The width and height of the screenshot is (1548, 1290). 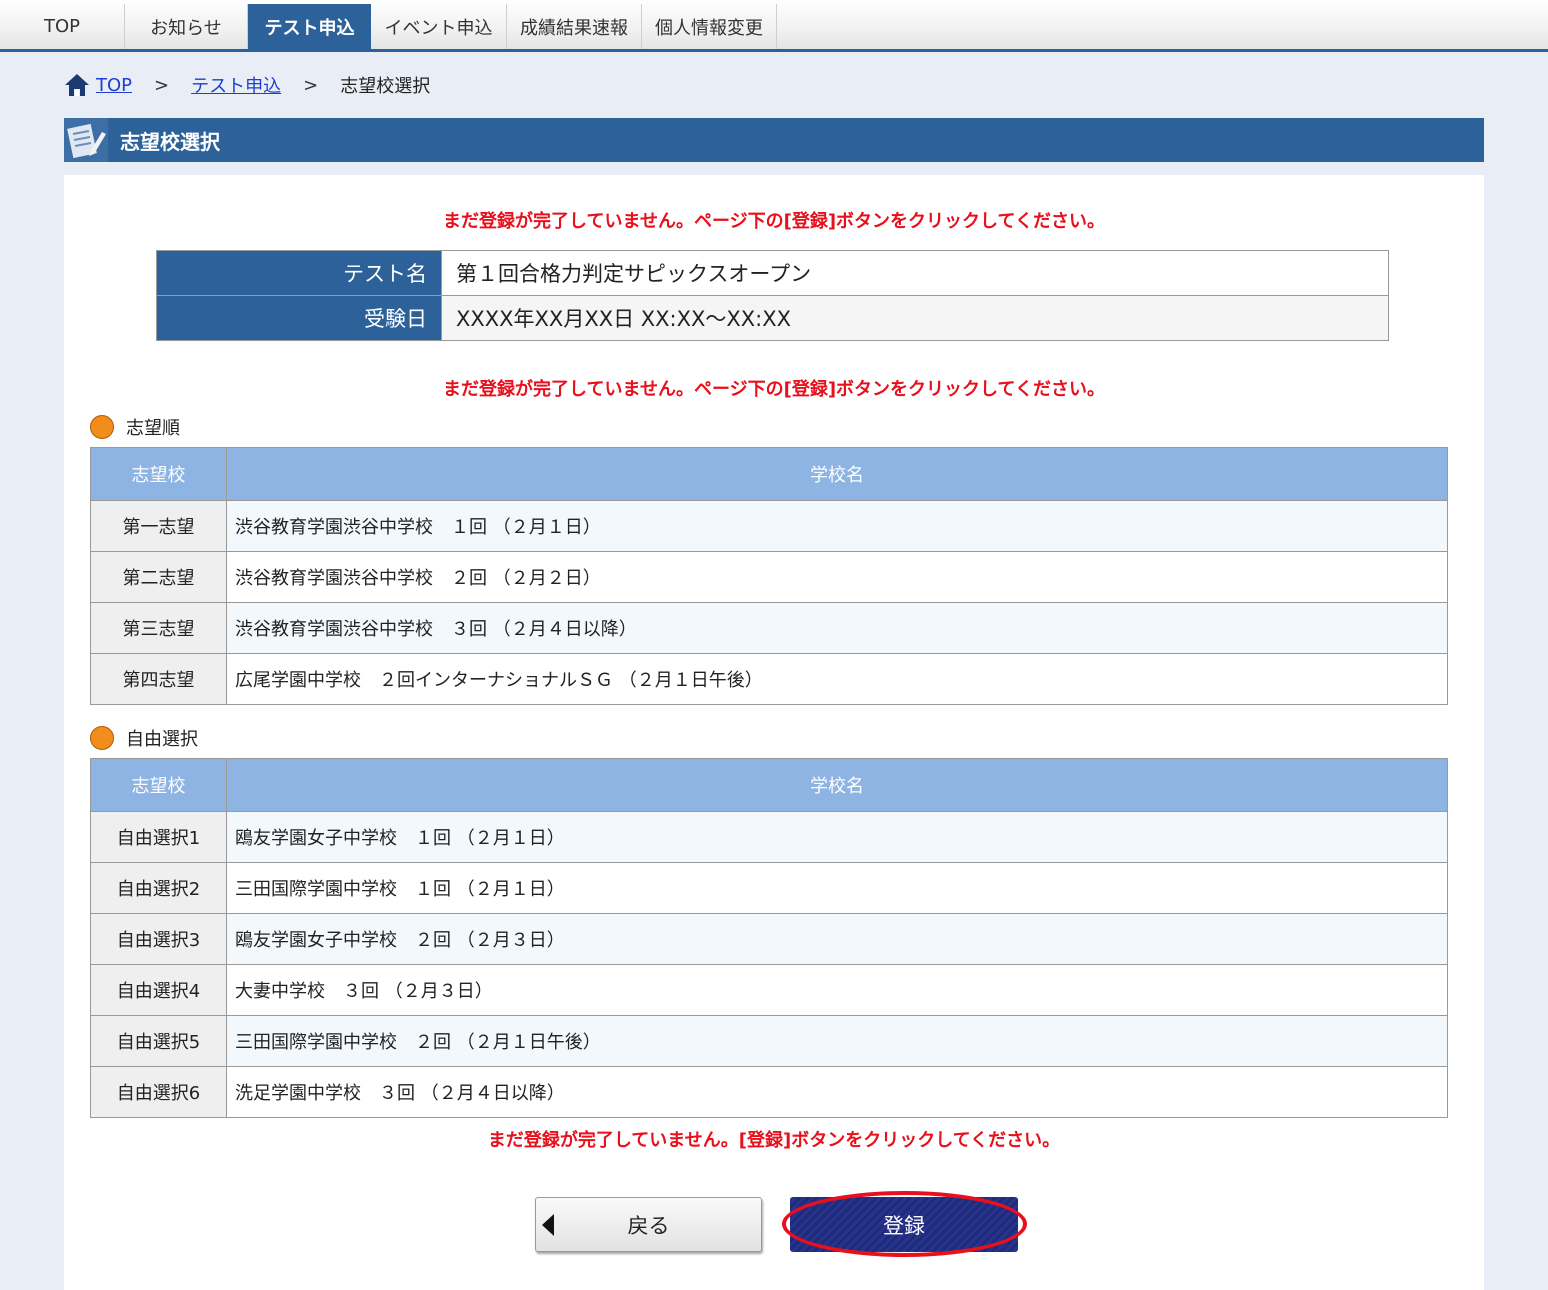 I want to click on back-button-label: 戻る, so click(x=648, y=1225).